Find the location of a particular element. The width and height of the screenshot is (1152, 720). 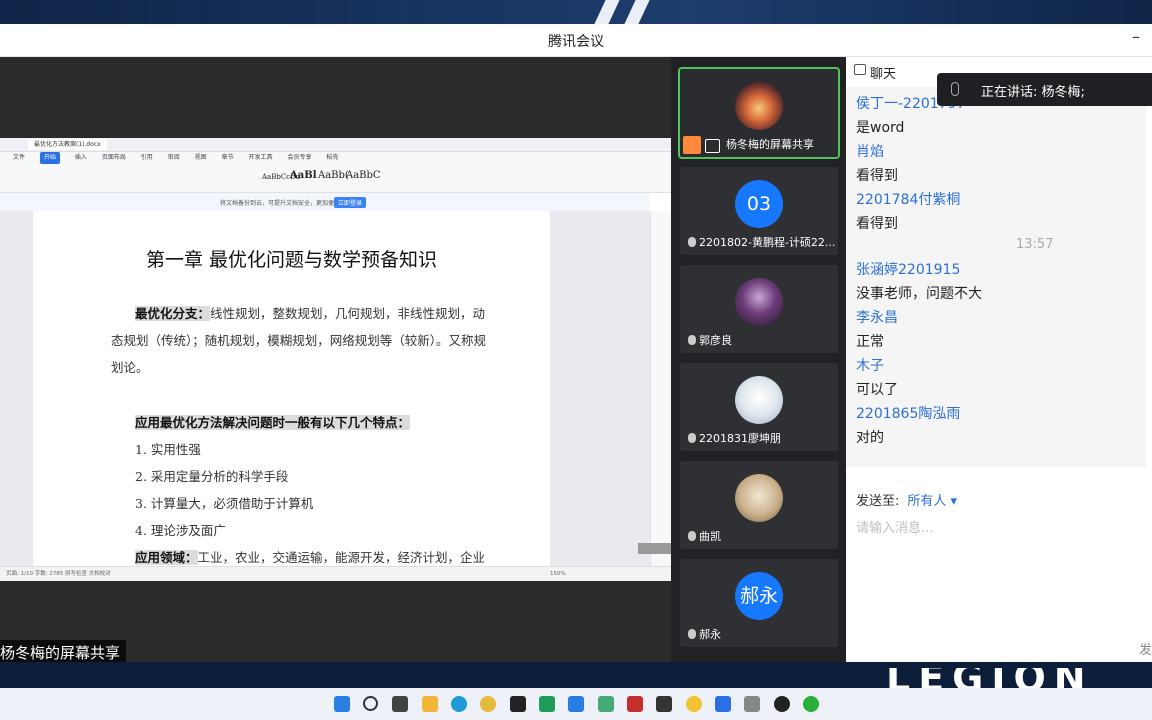

participant-tile: 2201831廖坤朋 is located at coordinates (759, 407).